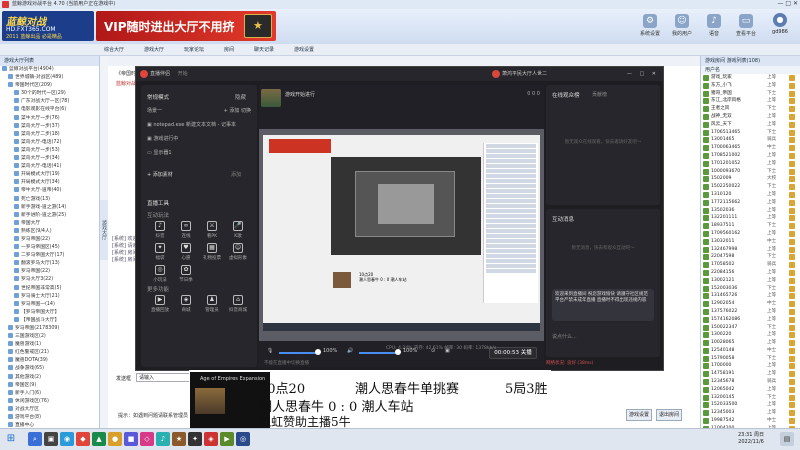 The height and width of the screenshot is (450, 800). I want to click on user-list-item: 1574162086 上等, so click(750, 320).